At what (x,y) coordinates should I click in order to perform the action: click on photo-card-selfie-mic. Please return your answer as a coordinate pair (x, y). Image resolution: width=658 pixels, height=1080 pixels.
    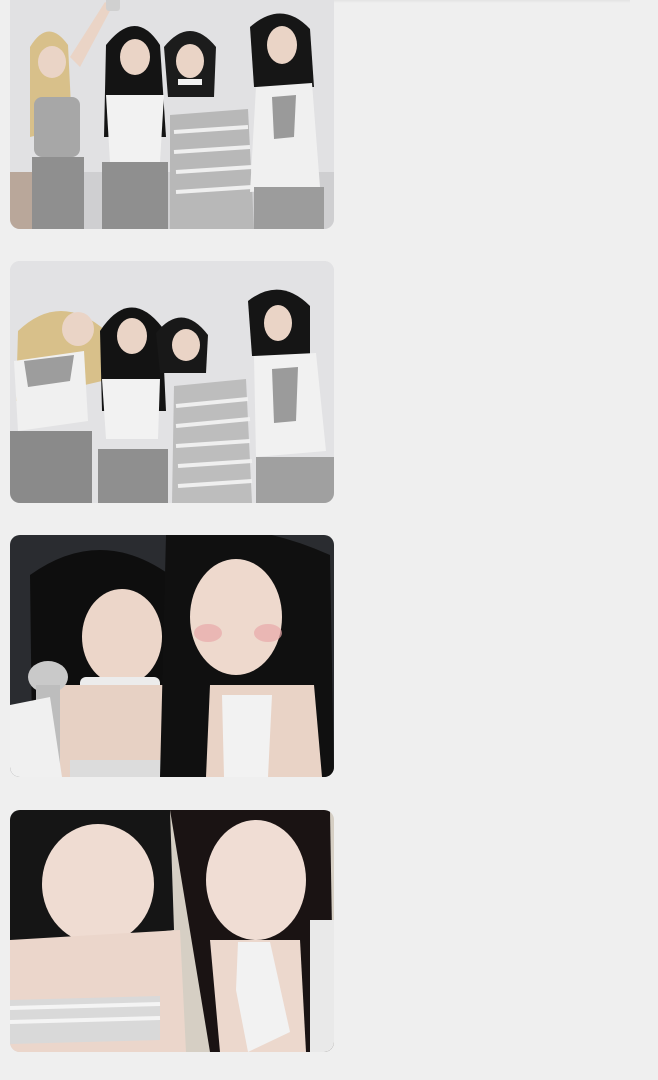
    Looking at the image, I should click on (172, 656).